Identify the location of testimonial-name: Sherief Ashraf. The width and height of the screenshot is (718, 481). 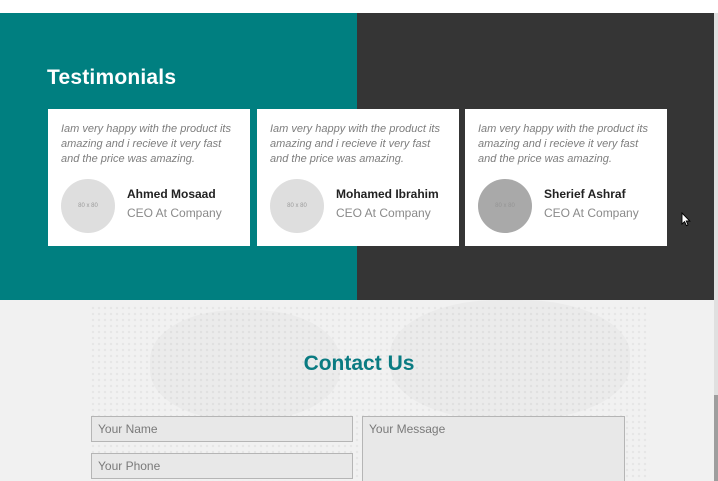
(585, 194).